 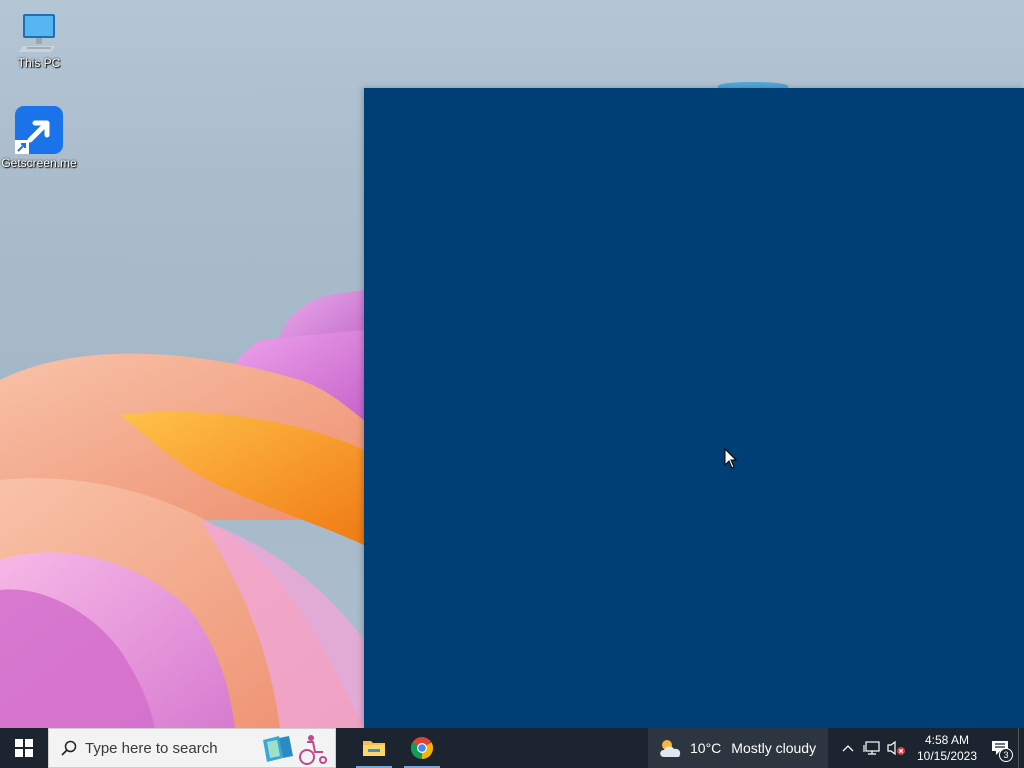 I want to click on action-center-button: 3, so click(x=1000, y=748).